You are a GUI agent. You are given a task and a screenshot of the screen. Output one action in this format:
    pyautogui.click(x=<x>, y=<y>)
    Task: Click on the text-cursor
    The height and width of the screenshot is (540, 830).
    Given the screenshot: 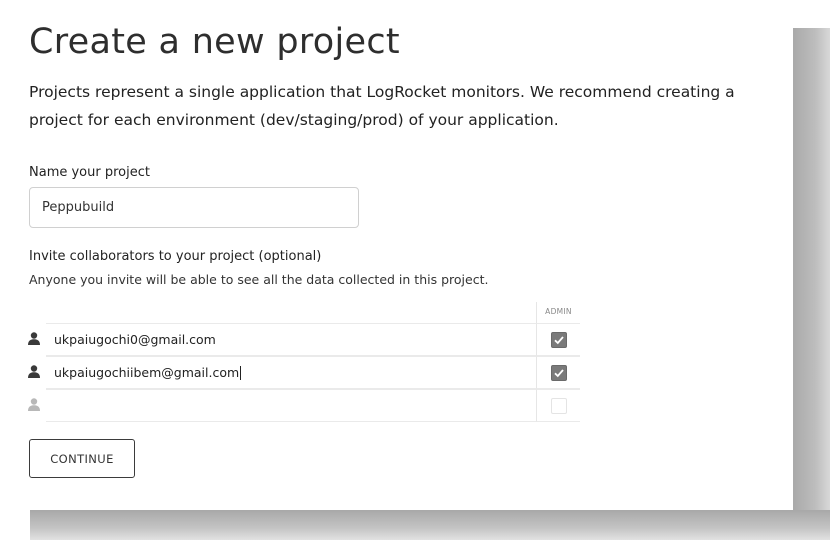 What is the action you would take?
    pyautogui.click(x=241, y=372)
    